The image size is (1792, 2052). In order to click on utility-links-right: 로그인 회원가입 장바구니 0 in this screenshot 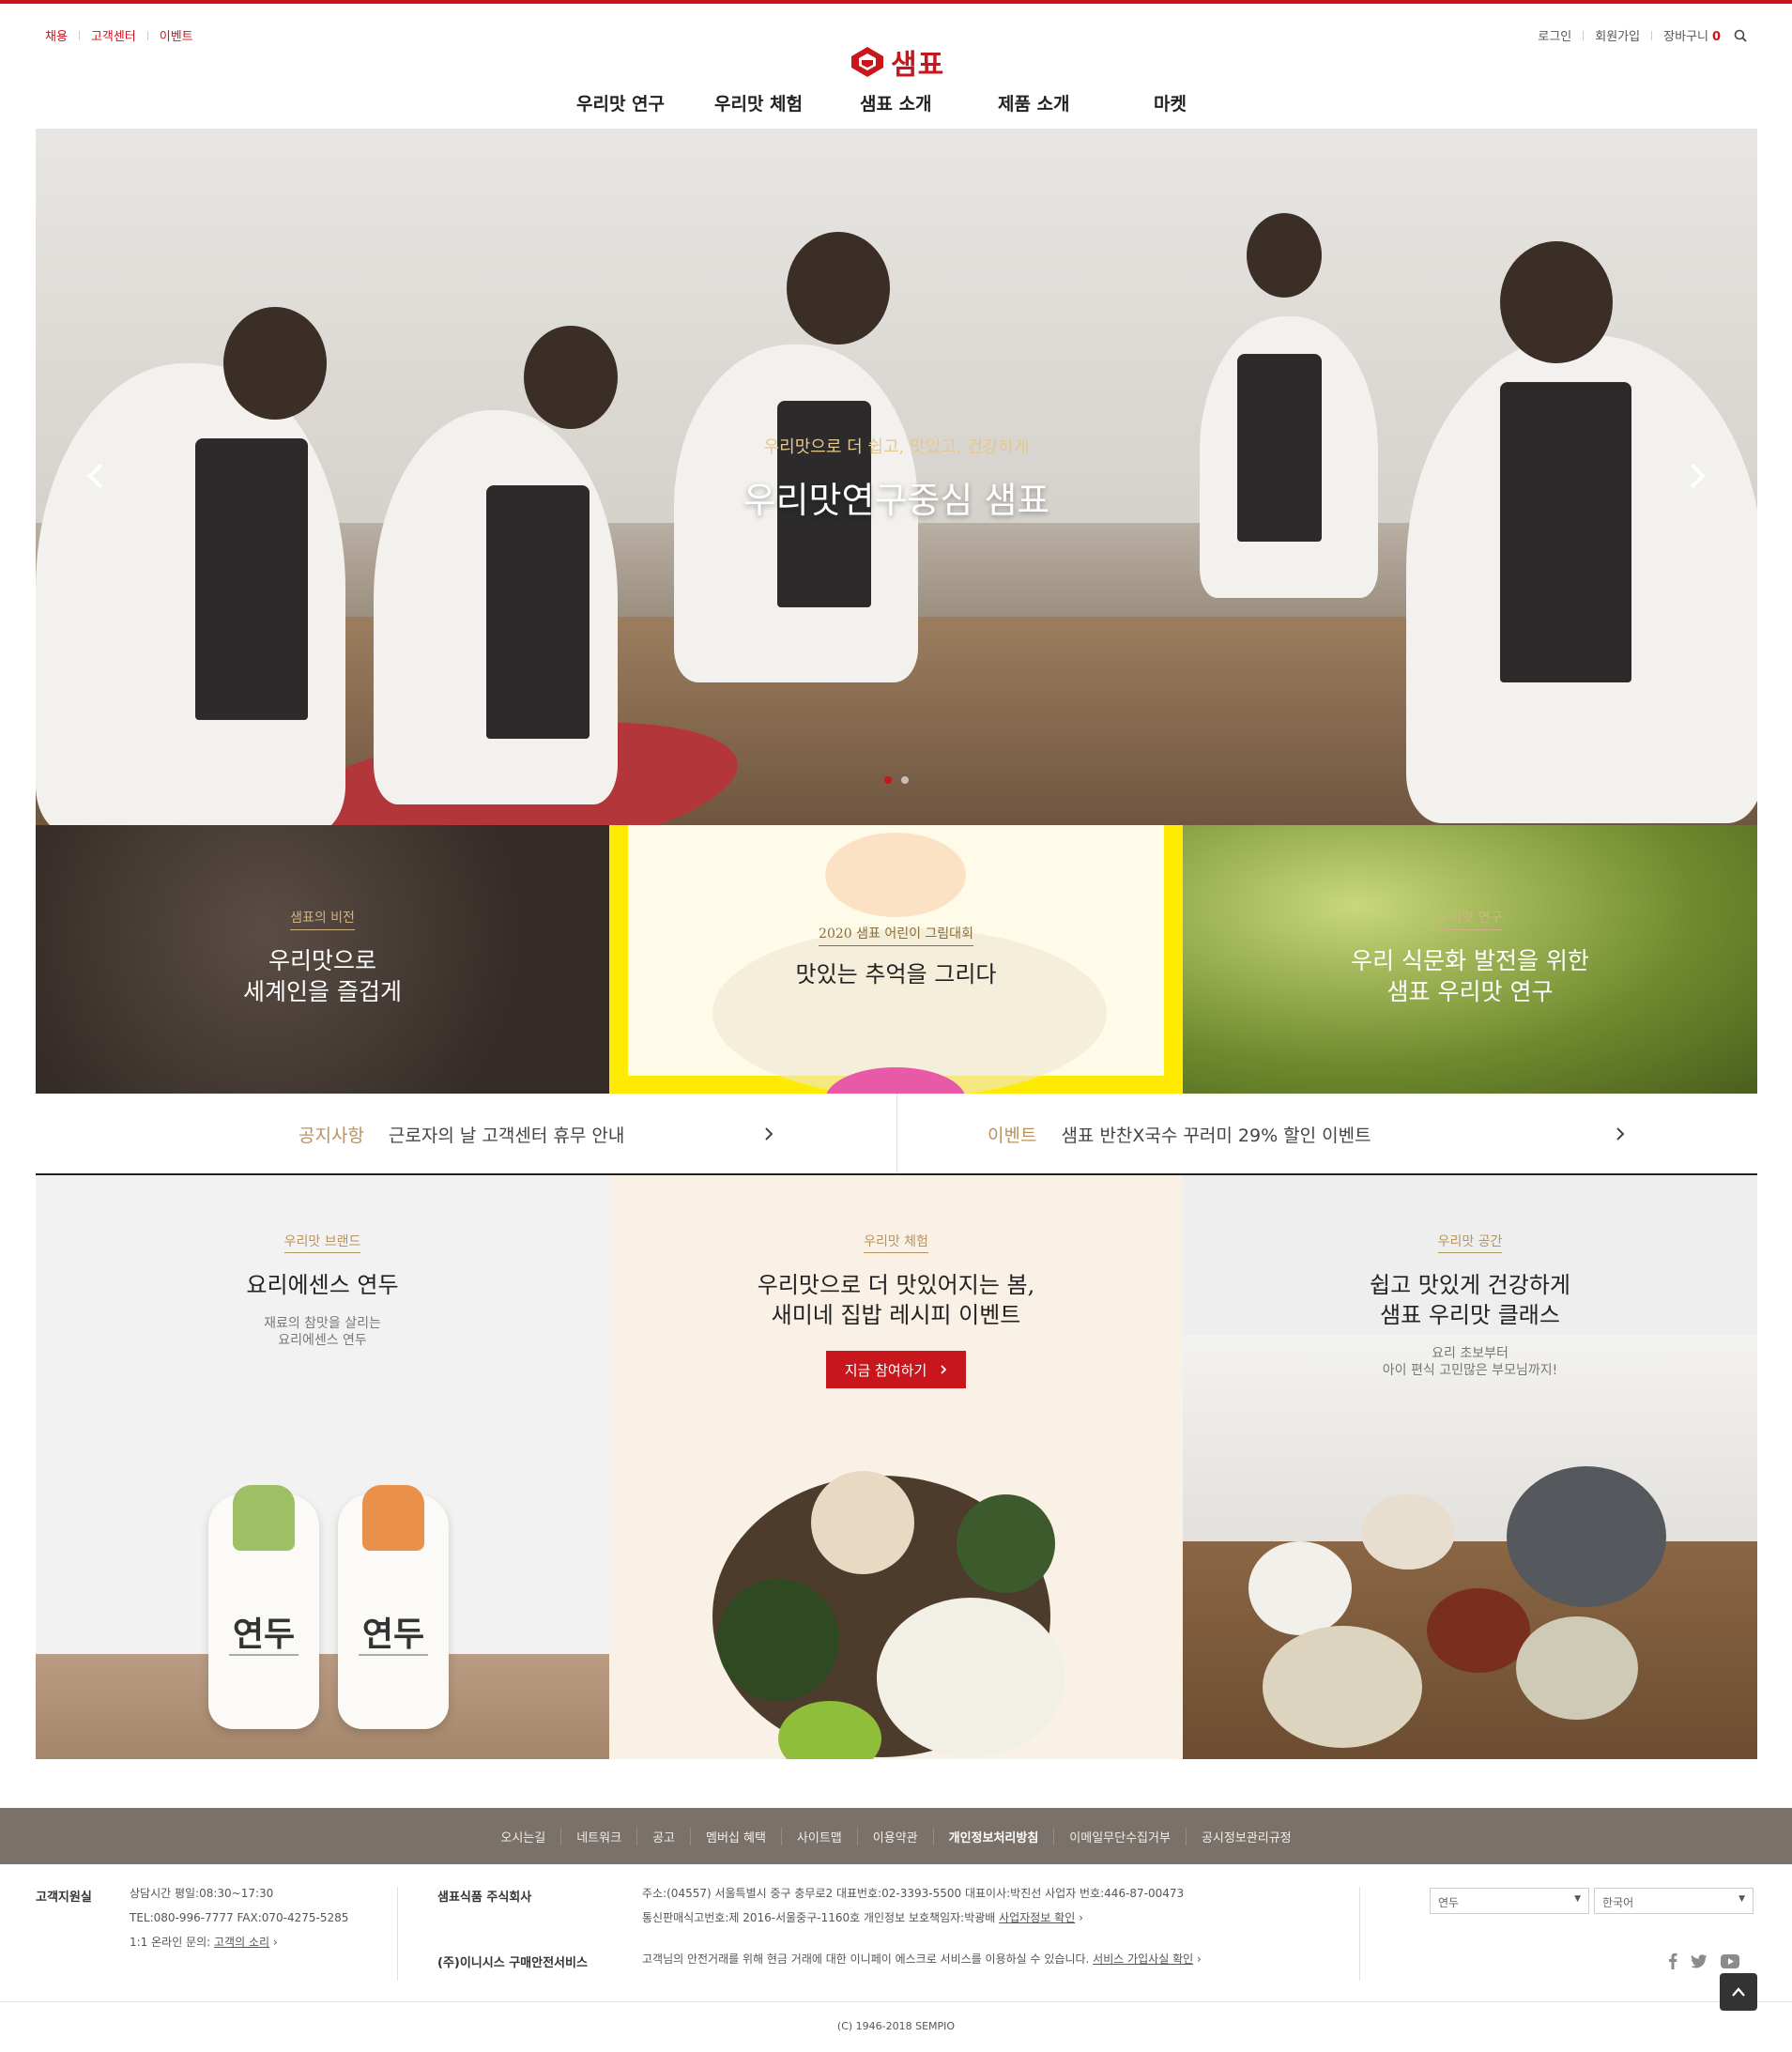, I will do `click(1643, 35)`.